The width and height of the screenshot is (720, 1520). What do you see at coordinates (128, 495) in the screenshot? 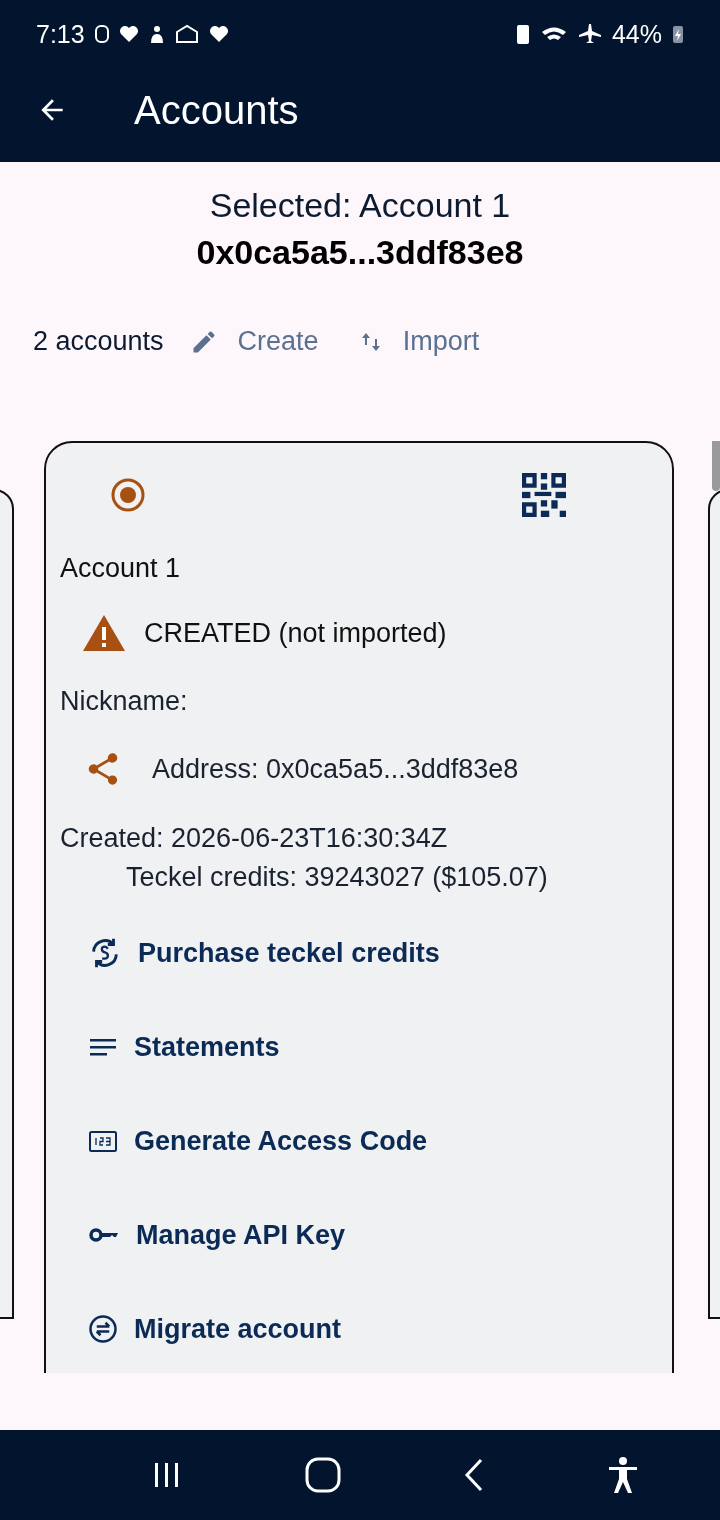
I see `radio-button` at bounding box center [128, 495].